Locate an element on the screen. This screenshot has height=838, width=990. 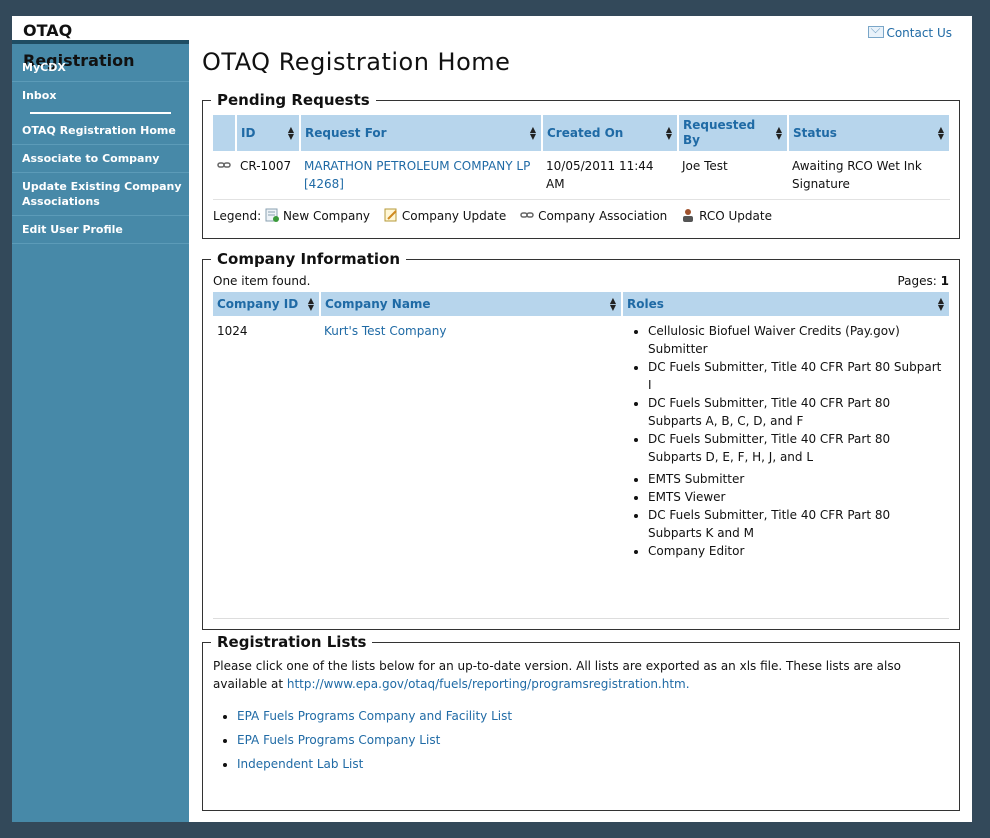
col-company-name-header: Company Name ▲ ▼ is located at coordinates (471, 304).